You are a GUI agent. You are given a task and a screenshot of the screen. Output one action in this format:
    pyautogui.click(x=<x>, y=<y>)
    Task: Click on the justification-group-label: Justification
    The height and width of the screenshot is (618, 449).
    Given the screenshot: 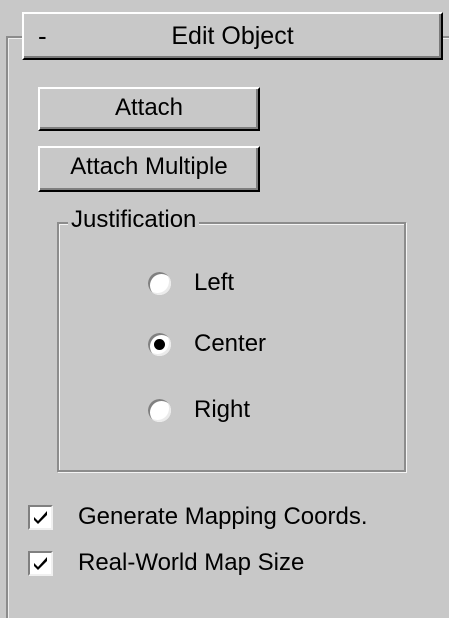 What is the action you would take?
    pyautogui.click(x=134, y=220)
    